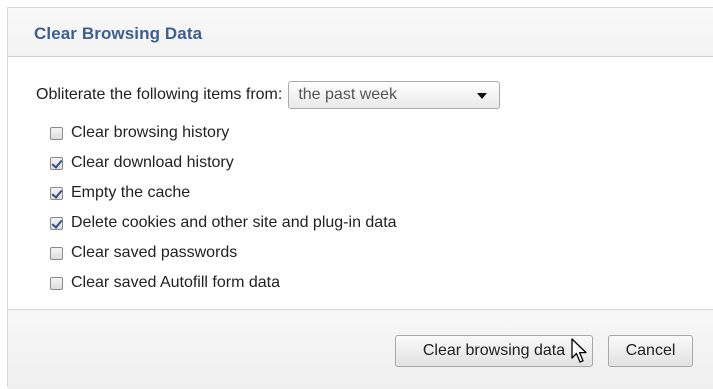 Image resolution: width=713 pixels, height=389 pixels. What do you see at coordinates (348, 94) in the screenshot?
I see `time-range-value: the past week` at bounding box center [348, 94].